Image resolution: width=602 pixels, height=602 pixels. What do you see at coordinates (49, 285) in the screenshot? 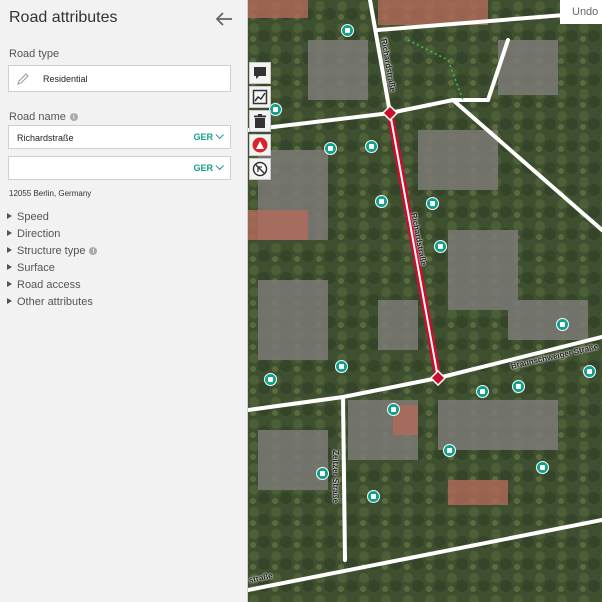
I see `section-label: Road access` at bounding box center [49, 285].